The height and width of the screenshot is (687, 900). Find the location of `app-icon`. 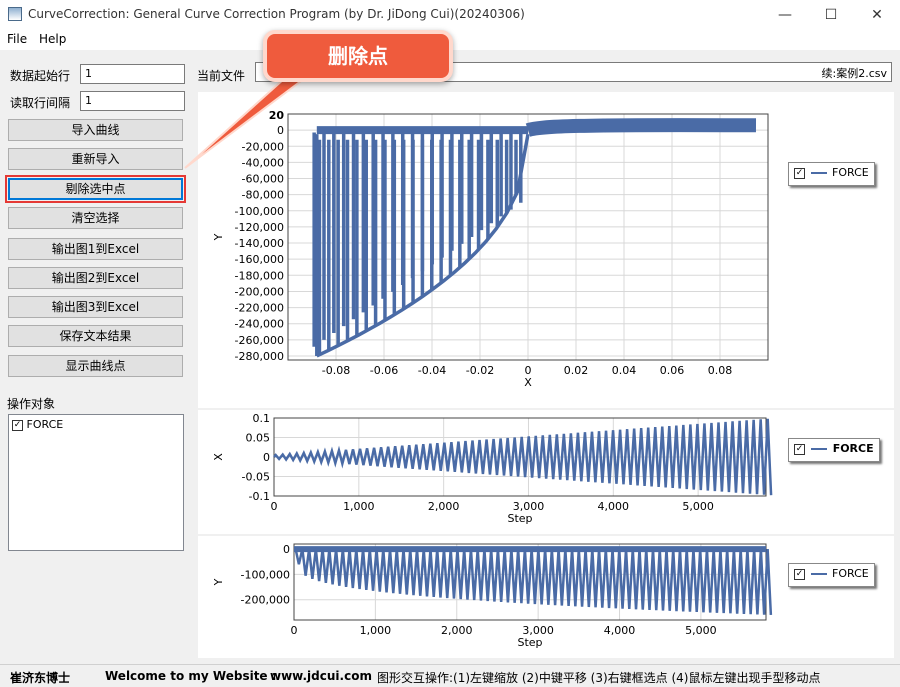

app-icon is located at coordinates (15, 14).